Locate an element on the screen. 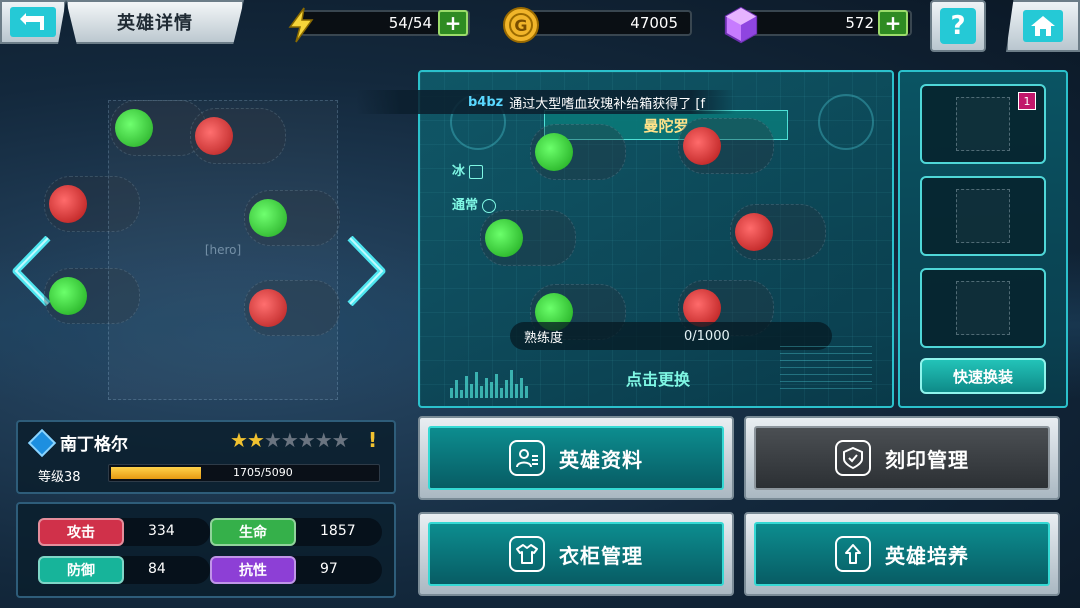 Image resolution: width=1080 pixels, height=608 pixels. imprint-manage-button: 刻印管理 is located at coordinates (902, 458).